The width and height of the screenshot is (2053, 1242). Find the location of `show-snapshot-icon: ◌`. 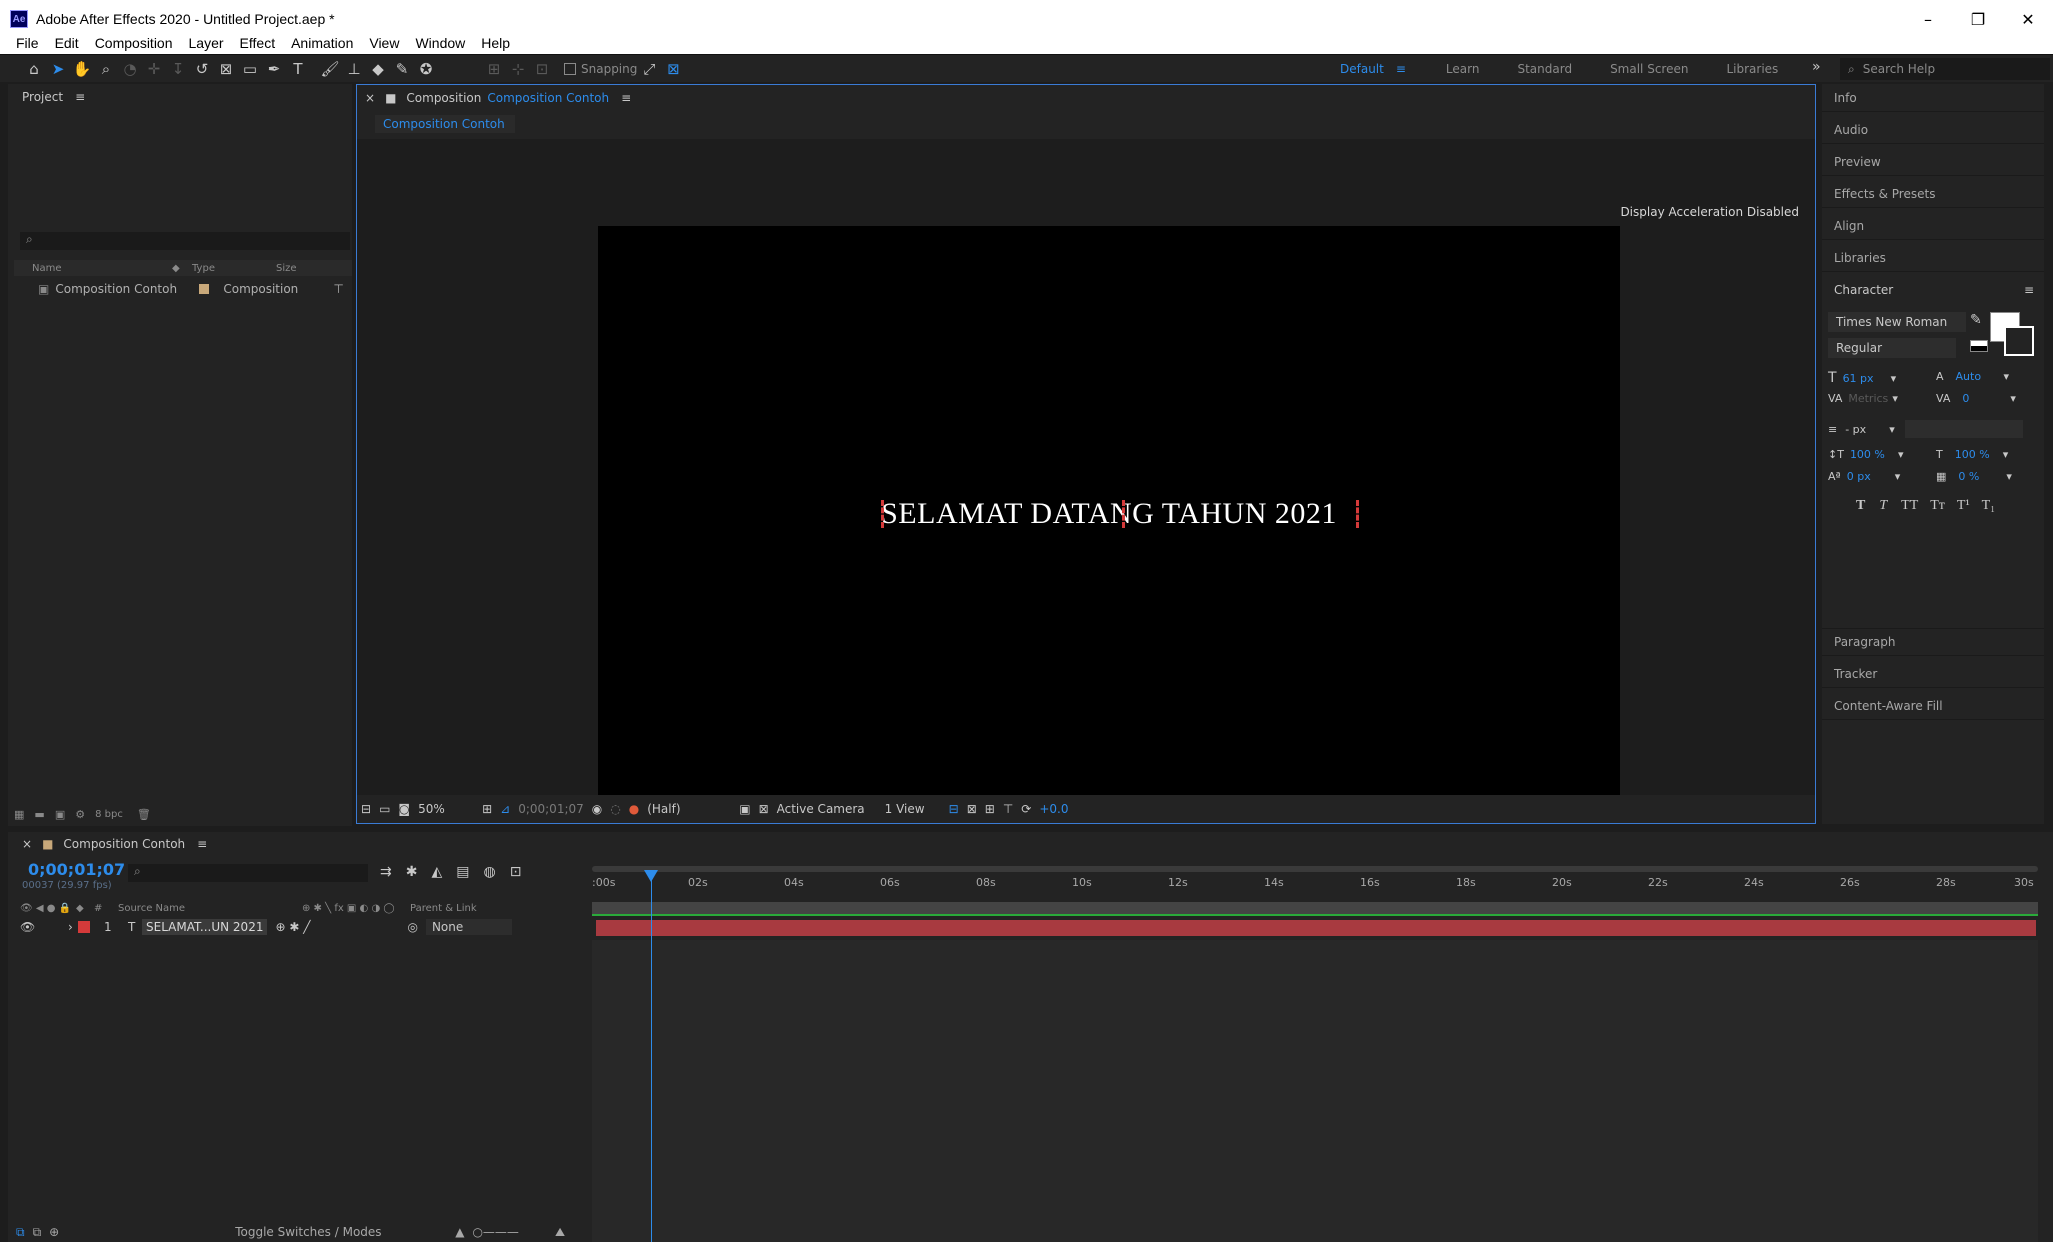

show-snapshot-icon: ◌ is located at coordinates (615, 809).